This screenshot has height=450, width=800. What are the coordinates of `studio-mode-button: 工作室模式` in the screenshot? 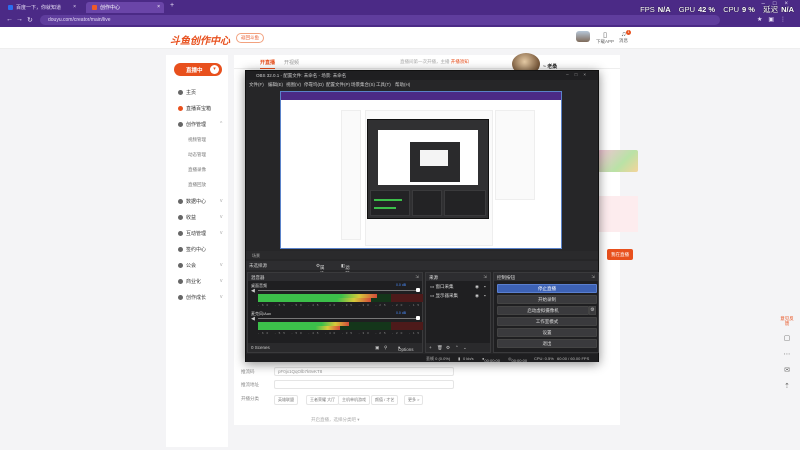 It's located at (547, 321).